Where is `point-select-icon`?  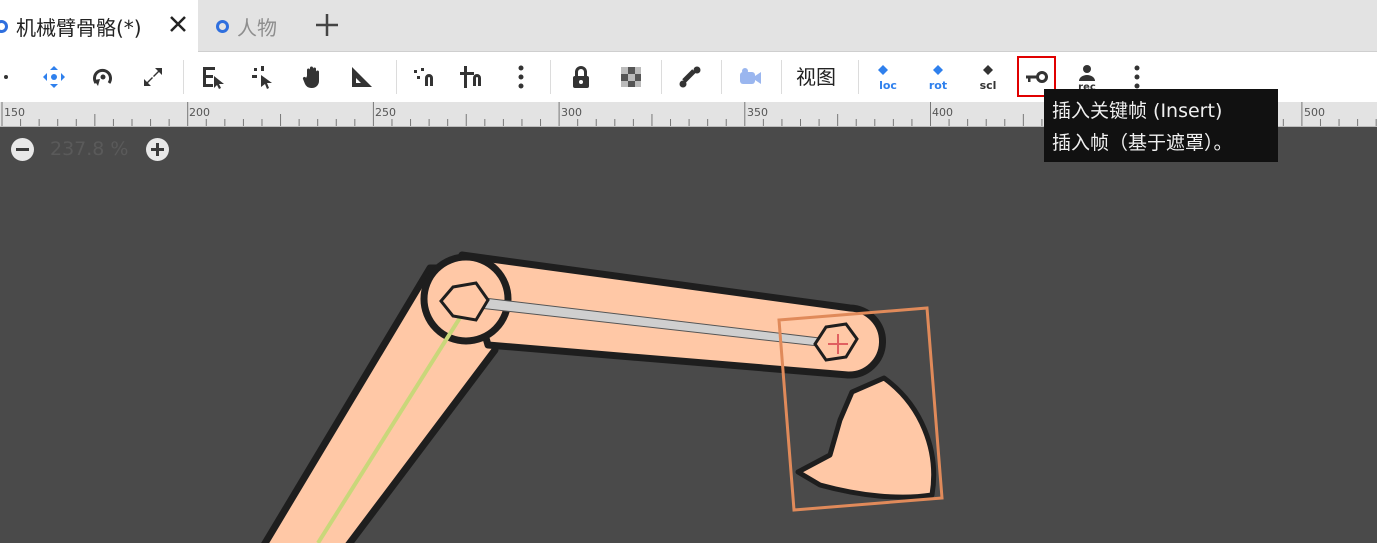
point-select-icon is located at coordinates (263, 77).